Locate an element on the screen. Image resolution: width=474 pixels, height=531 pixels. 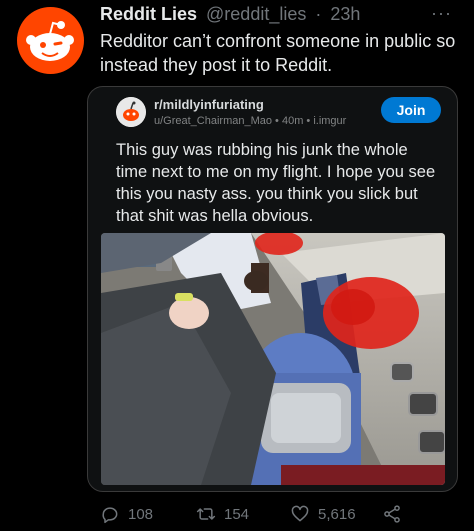
join-button: Join is located at coordinates (411, 110).